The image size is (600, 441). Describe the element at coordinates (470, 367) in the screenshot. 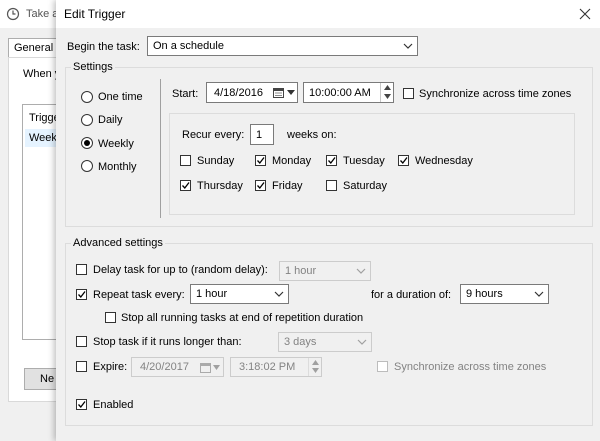

I see `expire-sync-label: Synchronize across time zones` at that location.